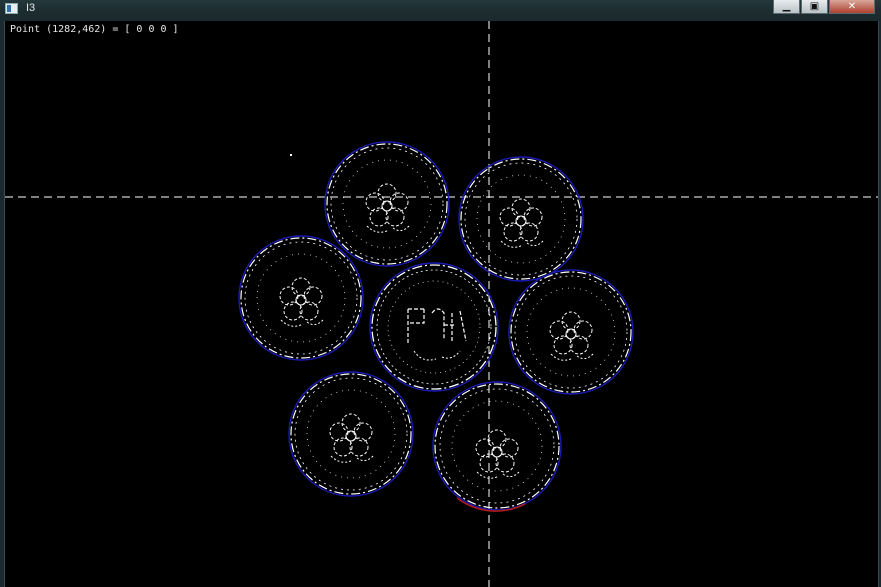 The image size is (881, 587). What do you see at coordinates (852, 7) in the screenshot?
I see `close-button: ✕` at bounding box center [852, 7].